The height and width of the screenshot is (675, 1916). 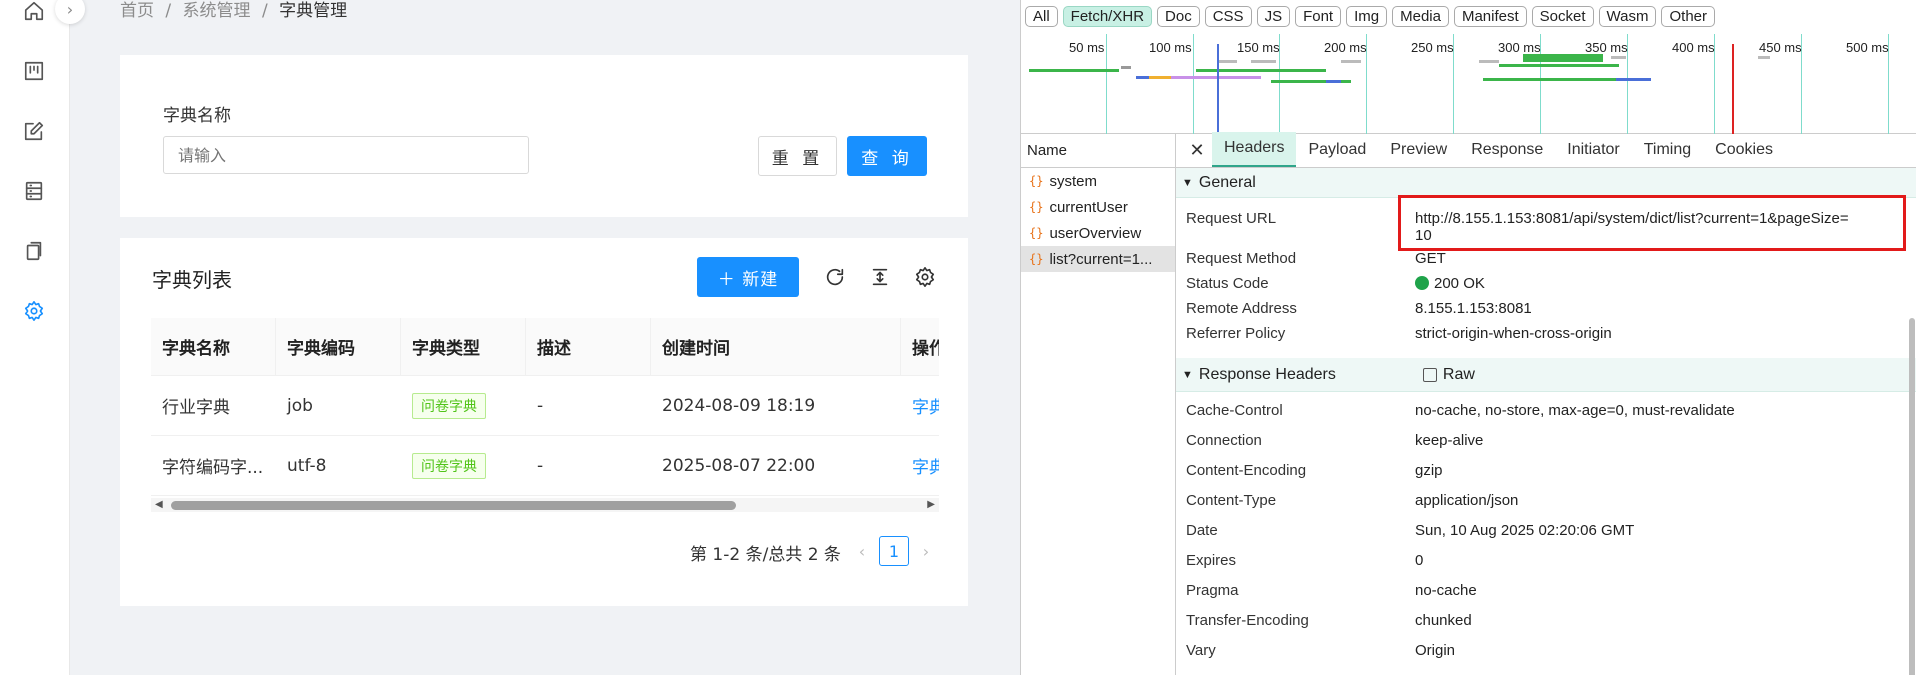 What do you see at coordinates (1546, 375) in the screenshot?
I see `response-headers-section-header: ▼ Response Headers Raw` at bounding box center [1546, 375].